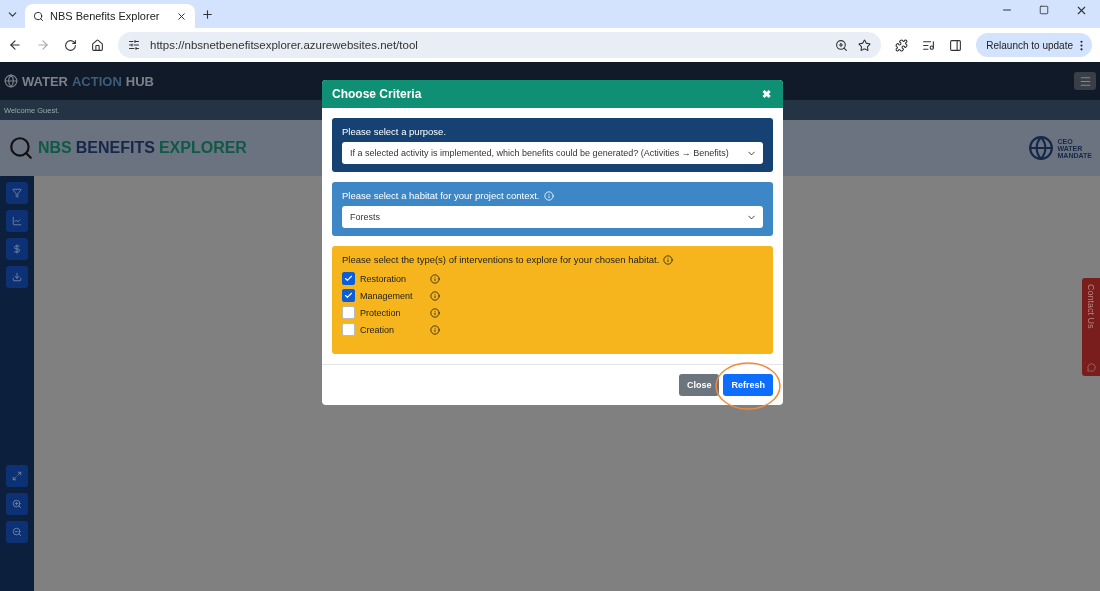  What do you see at coordinates (207, 14) in the screenshot?
I see `new-tab-icon` at bounding box center [207, 14].